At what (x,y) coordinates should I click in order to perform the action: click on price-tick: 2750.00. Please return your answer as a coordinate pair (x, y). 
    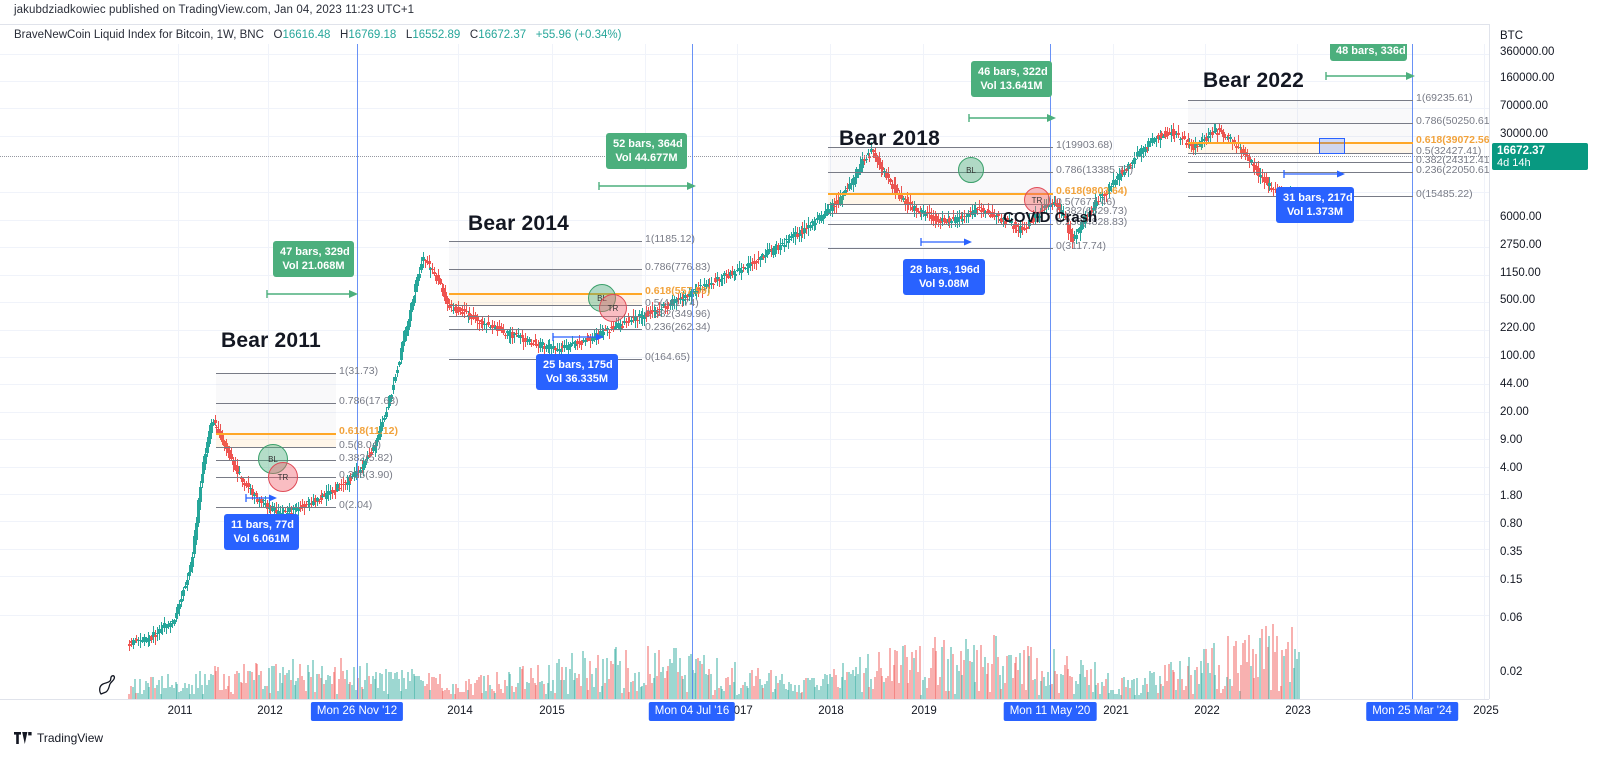
    Looking at the image, I should click on (1521, 245).